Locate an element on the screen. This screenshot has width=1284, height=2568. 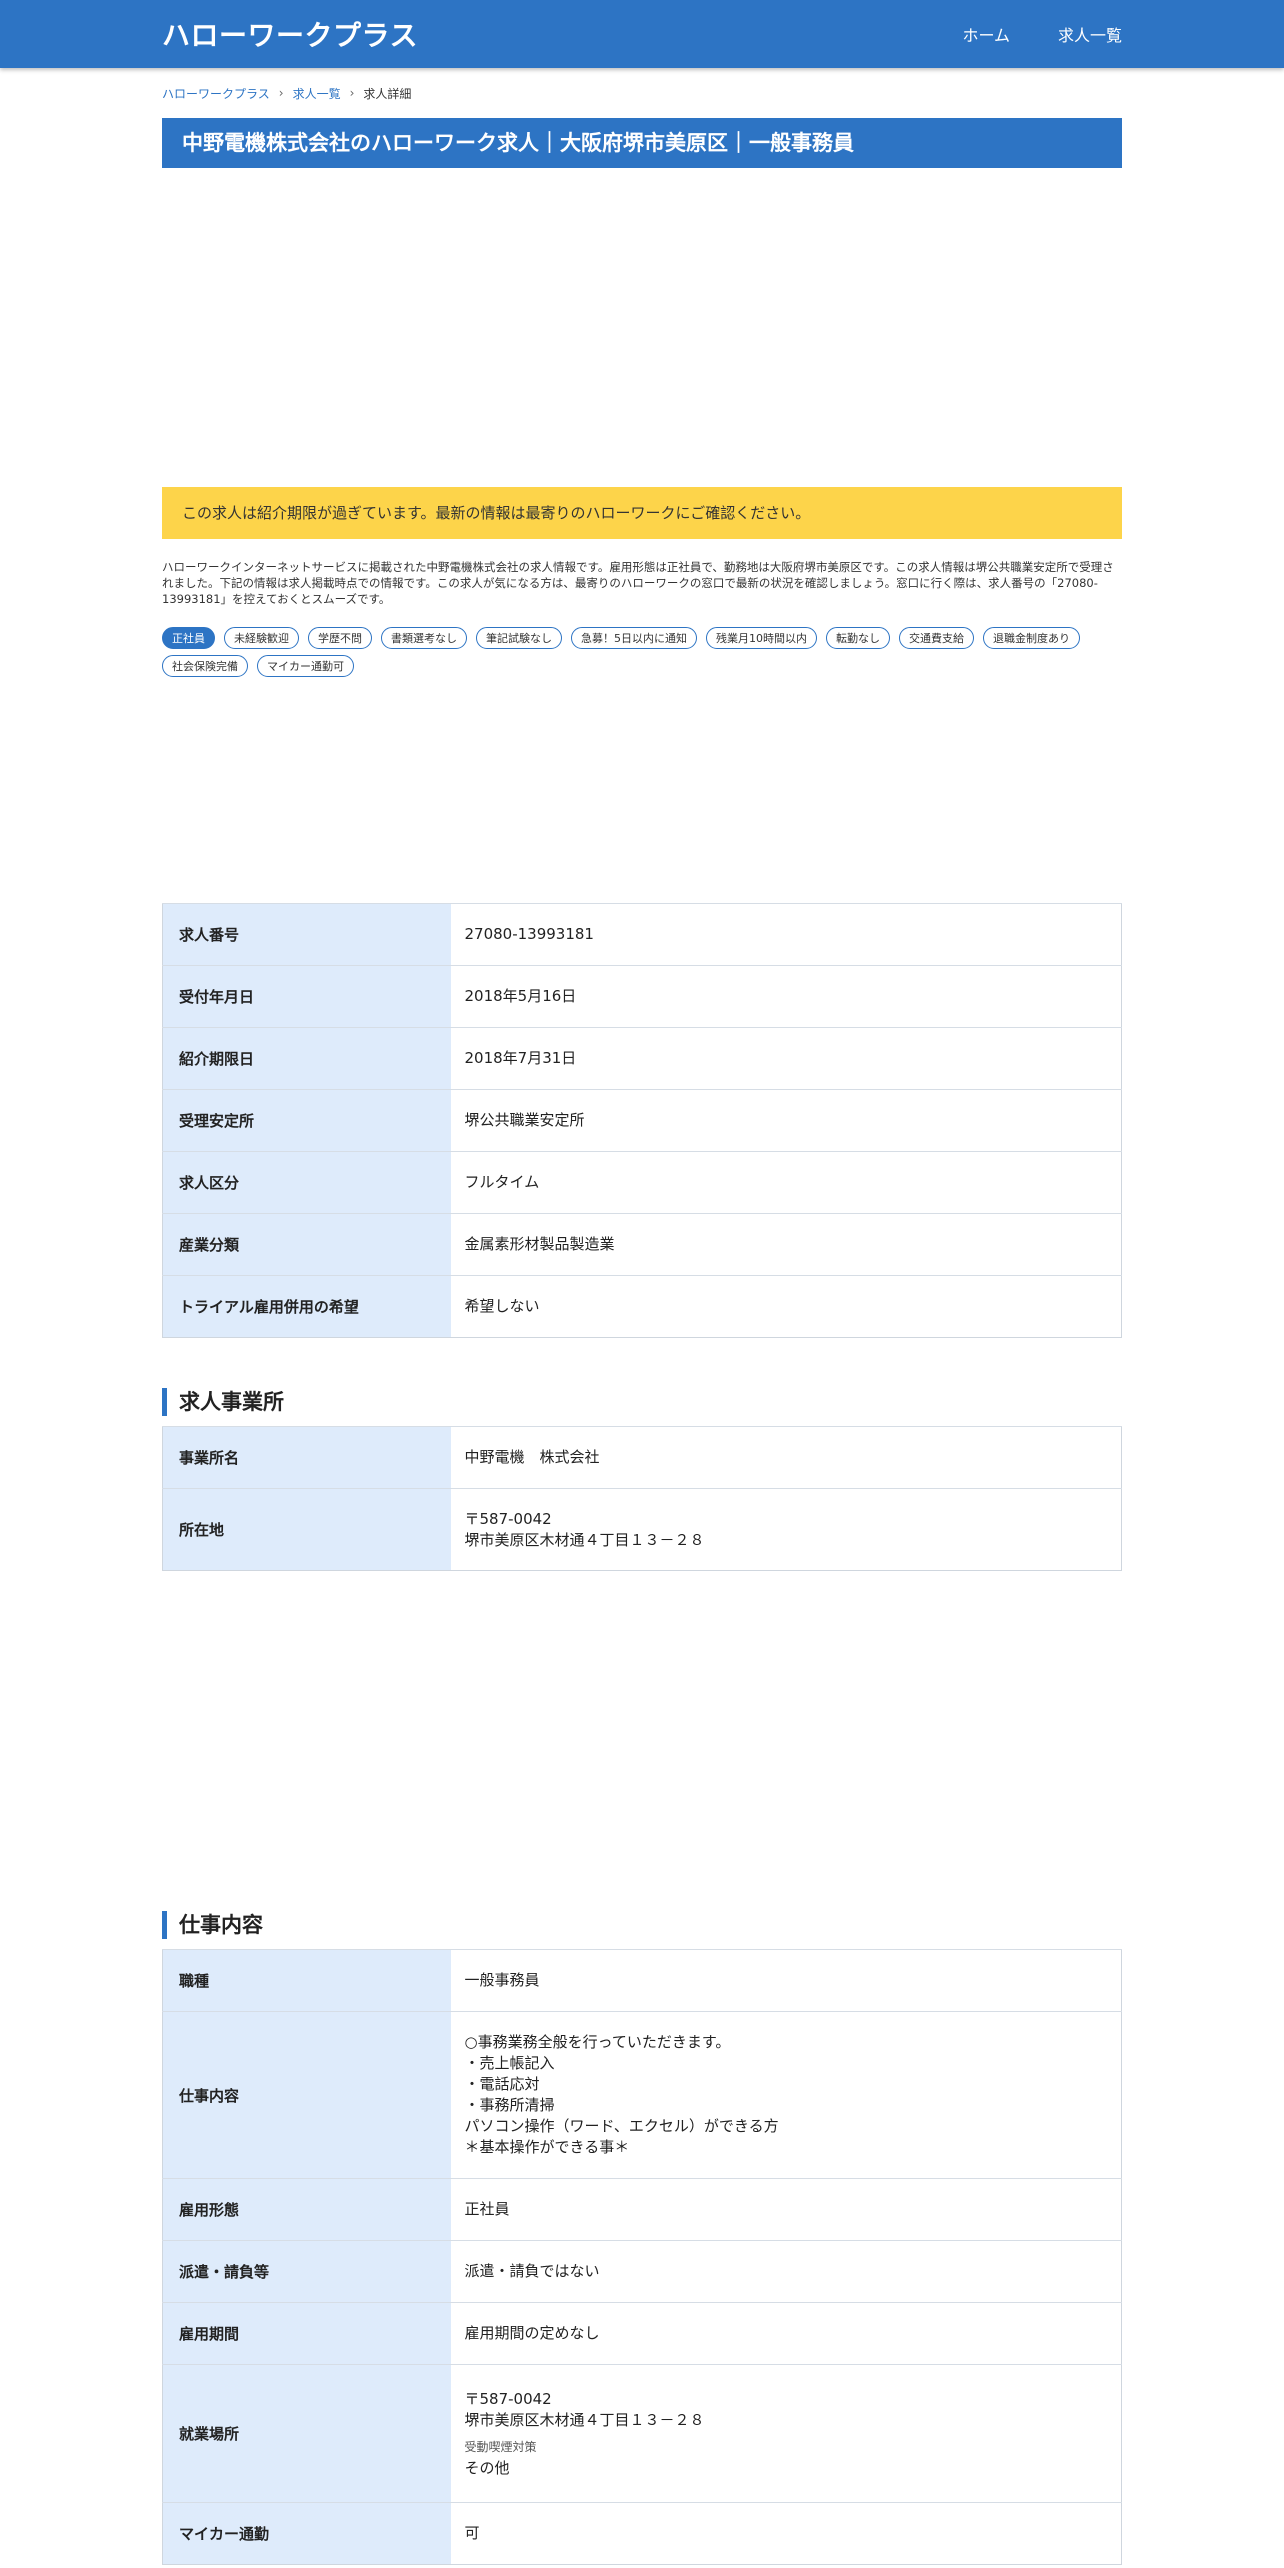
row-label: 就業場所 is located at coordinates (306, 2433).